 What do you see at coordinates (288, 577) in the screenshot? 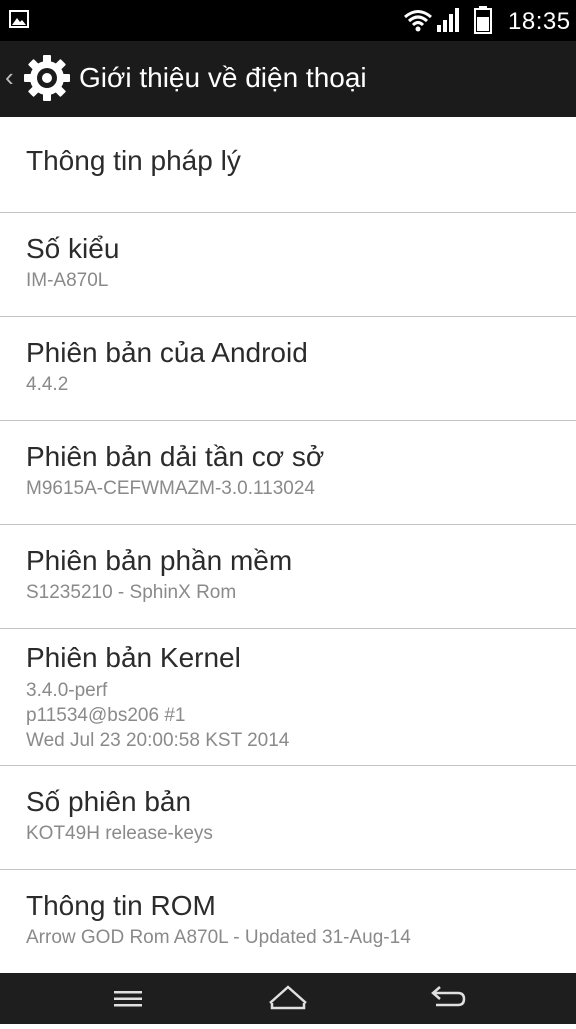
I see `list-item-software-version: Phiên bản phần mềm S1235210 - SphinX Rom` at bounding box center [288, 577].